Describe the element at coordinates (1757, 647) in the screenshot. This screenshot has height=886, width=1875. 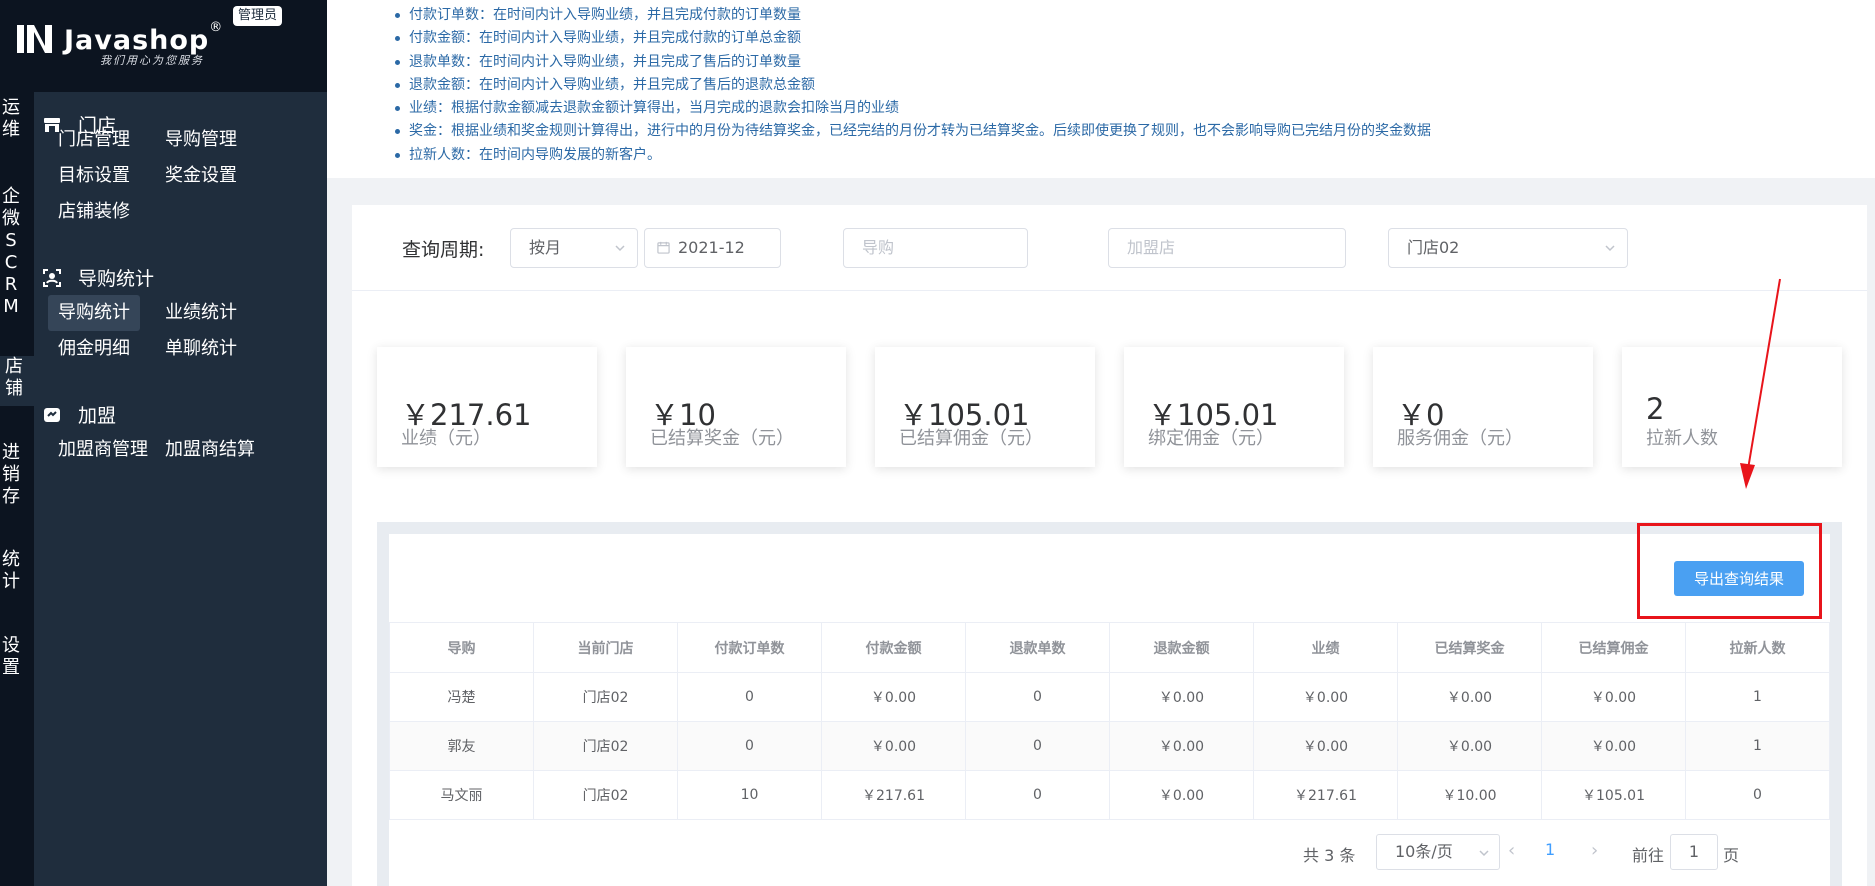
I see `column-header: 拉新人数` at that location.